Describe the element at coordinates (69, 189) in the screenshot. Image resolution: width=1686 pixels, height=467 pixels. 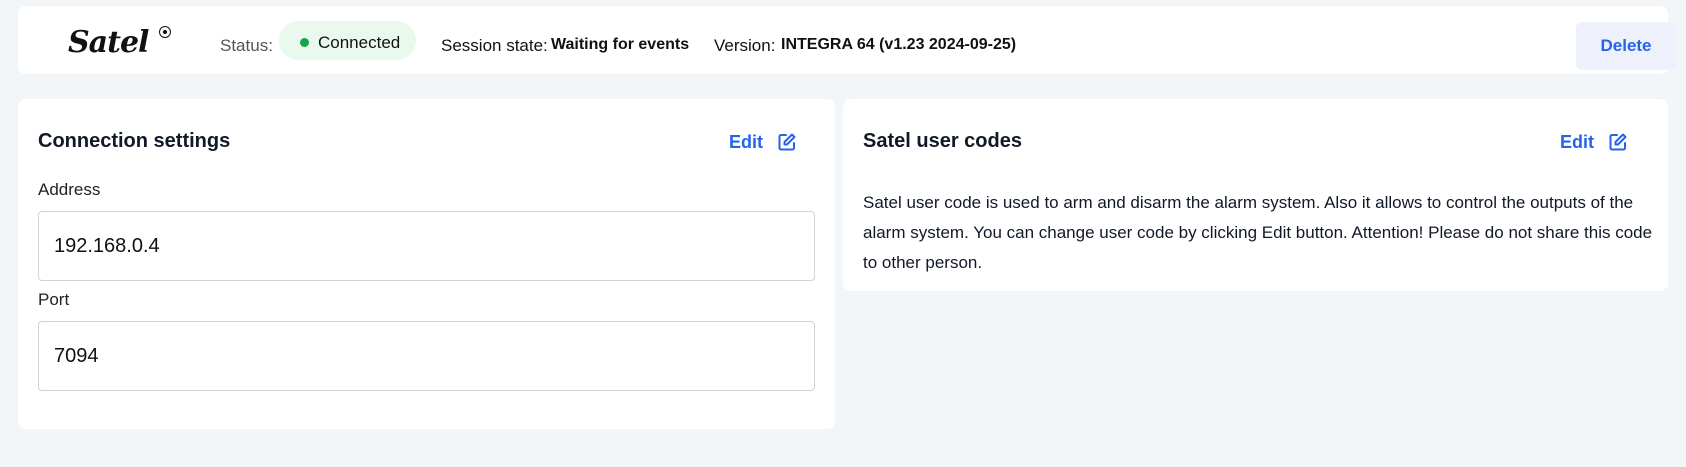
I see `address-label: Address` at that location.